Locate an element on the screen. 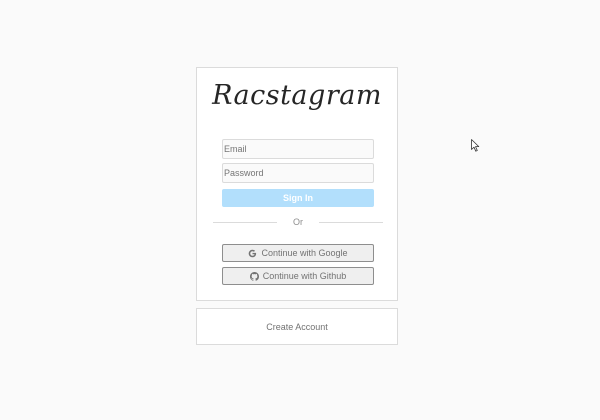  sign-in-button: Sign In is located at coordinates (298, 198).